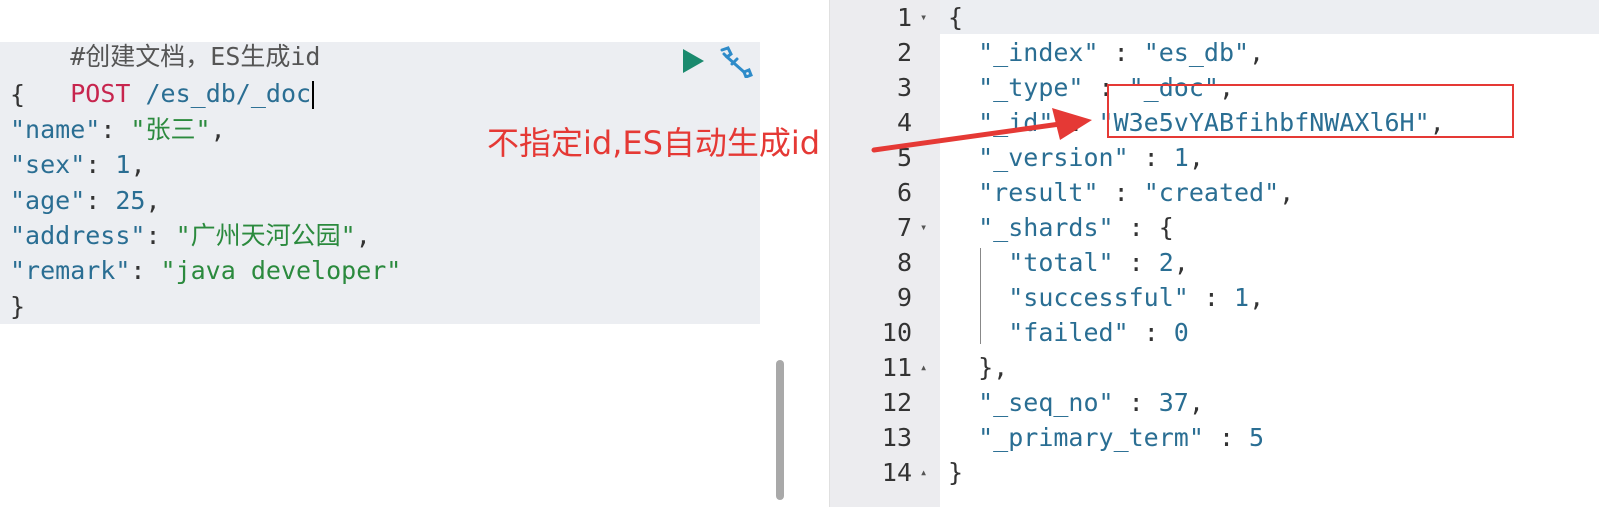  What do you see at coordinates (205, 271) in the screenshot?
I see `body-line: "remark": "java developer"` at bounding box center [205, 271].